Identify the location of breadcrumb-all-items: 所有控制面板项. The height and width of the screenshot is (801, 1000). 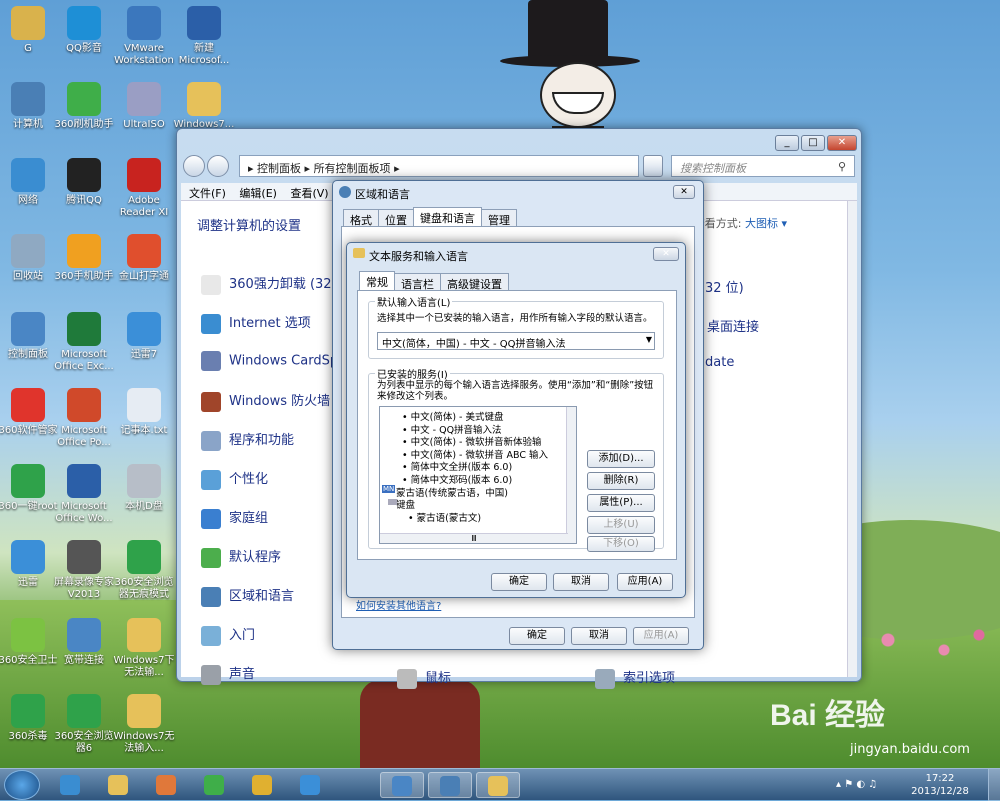
(352, 168).